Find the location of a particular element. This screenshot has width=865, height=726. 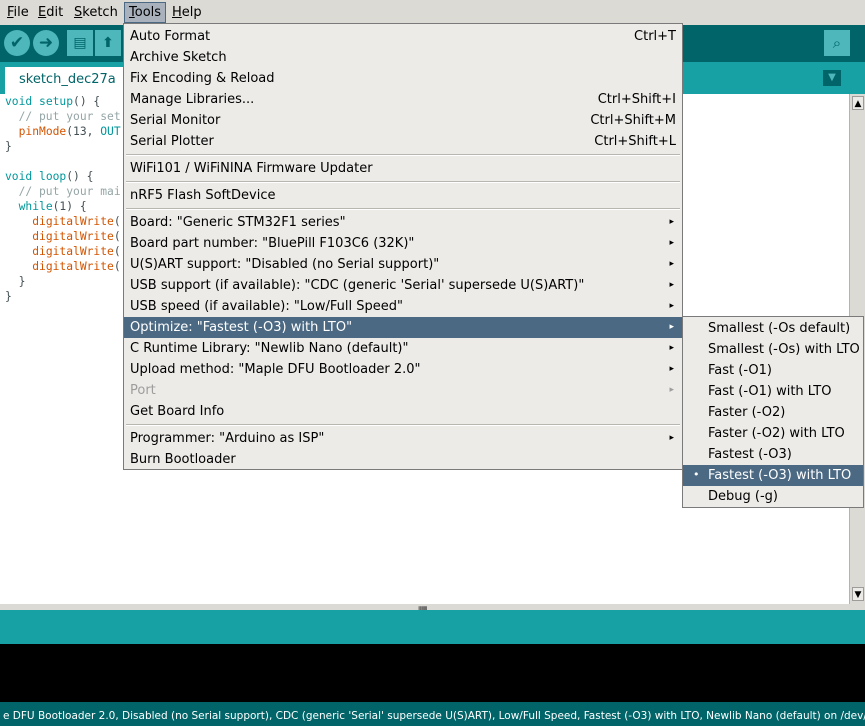

scroll-down-icon: ▼ is located at coordinates (858, 594).